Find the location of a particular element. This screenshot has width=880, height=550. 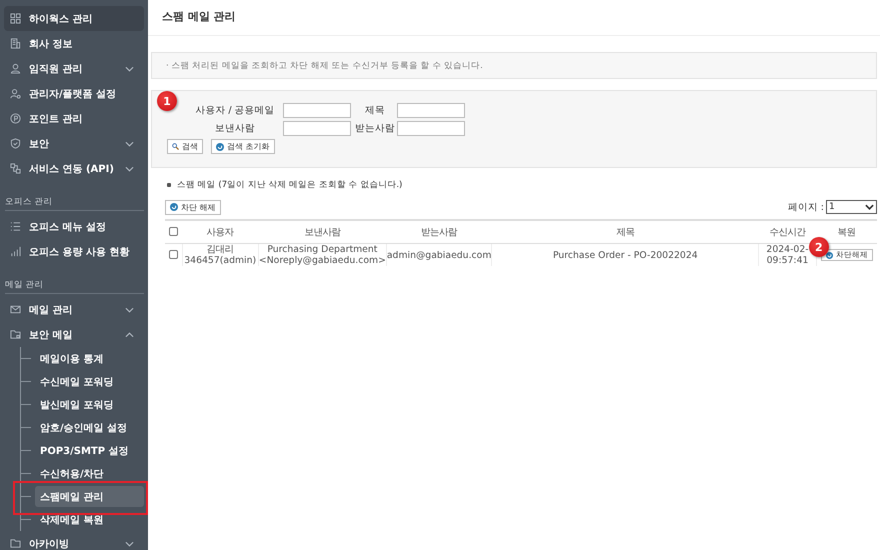

table-cell: admin@gabiaedu.com is located at coordinates (439, 255).